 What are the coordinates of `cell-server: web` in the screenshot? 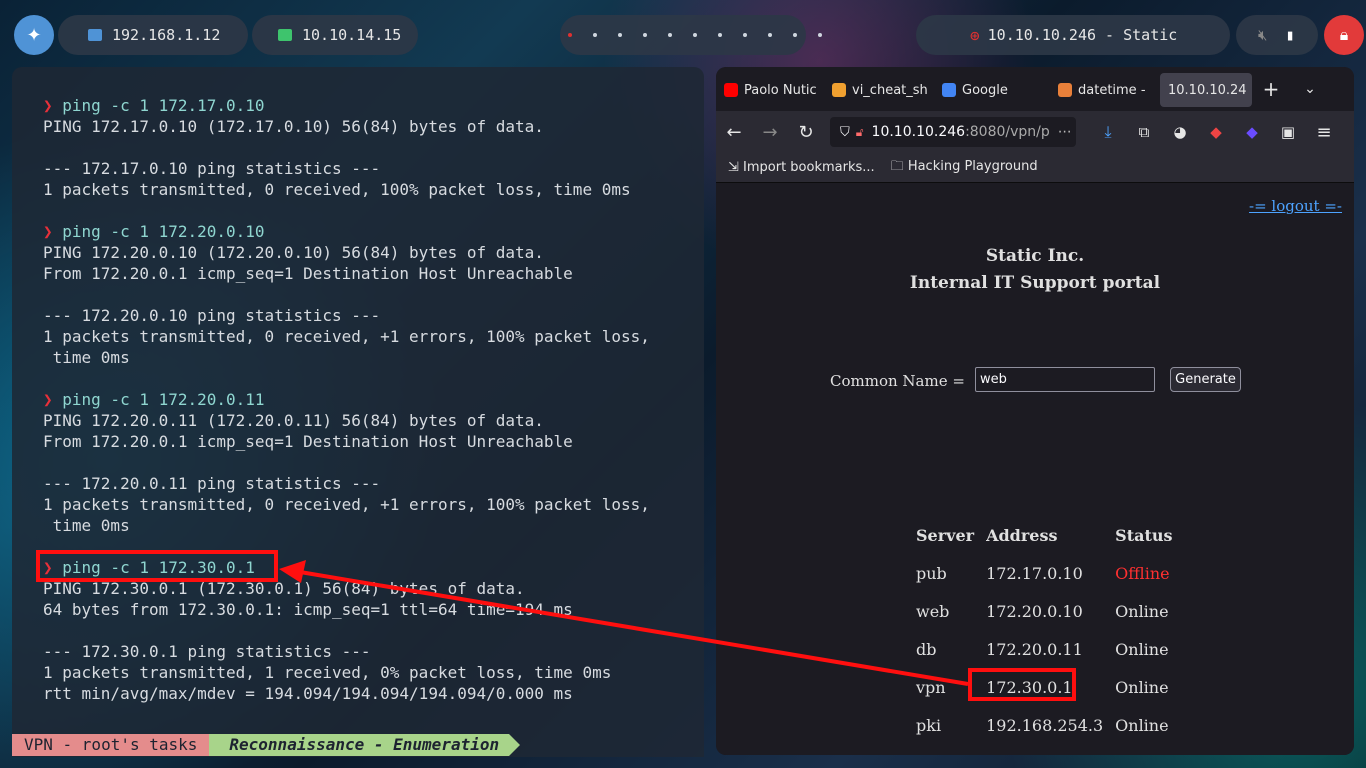 It's located at (933, 611).